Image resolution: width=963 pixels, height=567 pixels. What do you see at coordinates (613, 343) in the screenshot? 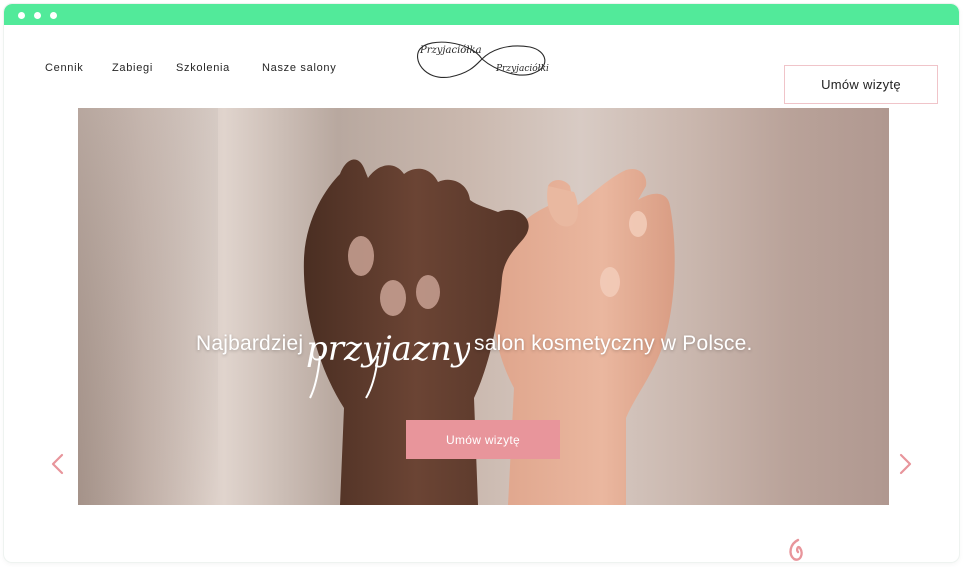
I see `headline-suffix: salon kosmetyczny w Polsce.` at bounding box center [613, 343].